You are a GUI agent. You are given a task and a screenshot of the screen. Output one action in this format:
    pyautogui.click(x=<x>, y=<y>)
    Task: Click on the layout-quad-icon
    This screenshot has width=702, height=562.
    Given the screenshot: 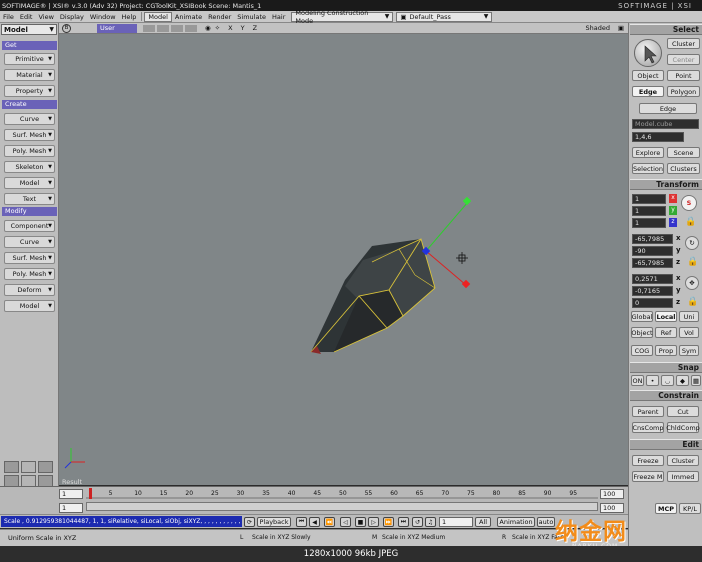 What is the action you would take?
    pyautogui.click(x=45, y=467)
    